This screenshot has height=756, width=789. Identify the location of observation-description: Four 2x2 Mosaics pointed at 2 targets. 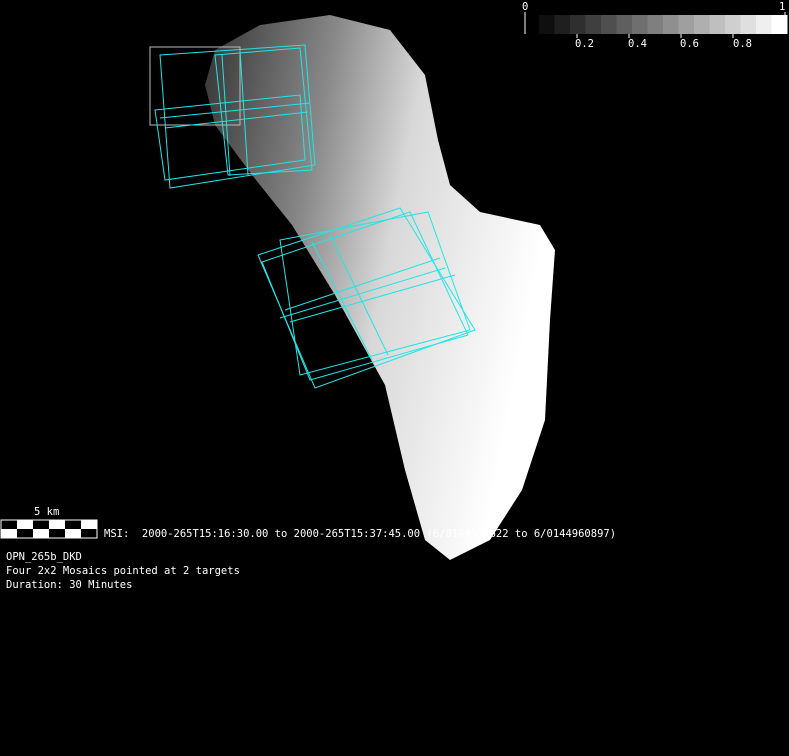
(123, 571).